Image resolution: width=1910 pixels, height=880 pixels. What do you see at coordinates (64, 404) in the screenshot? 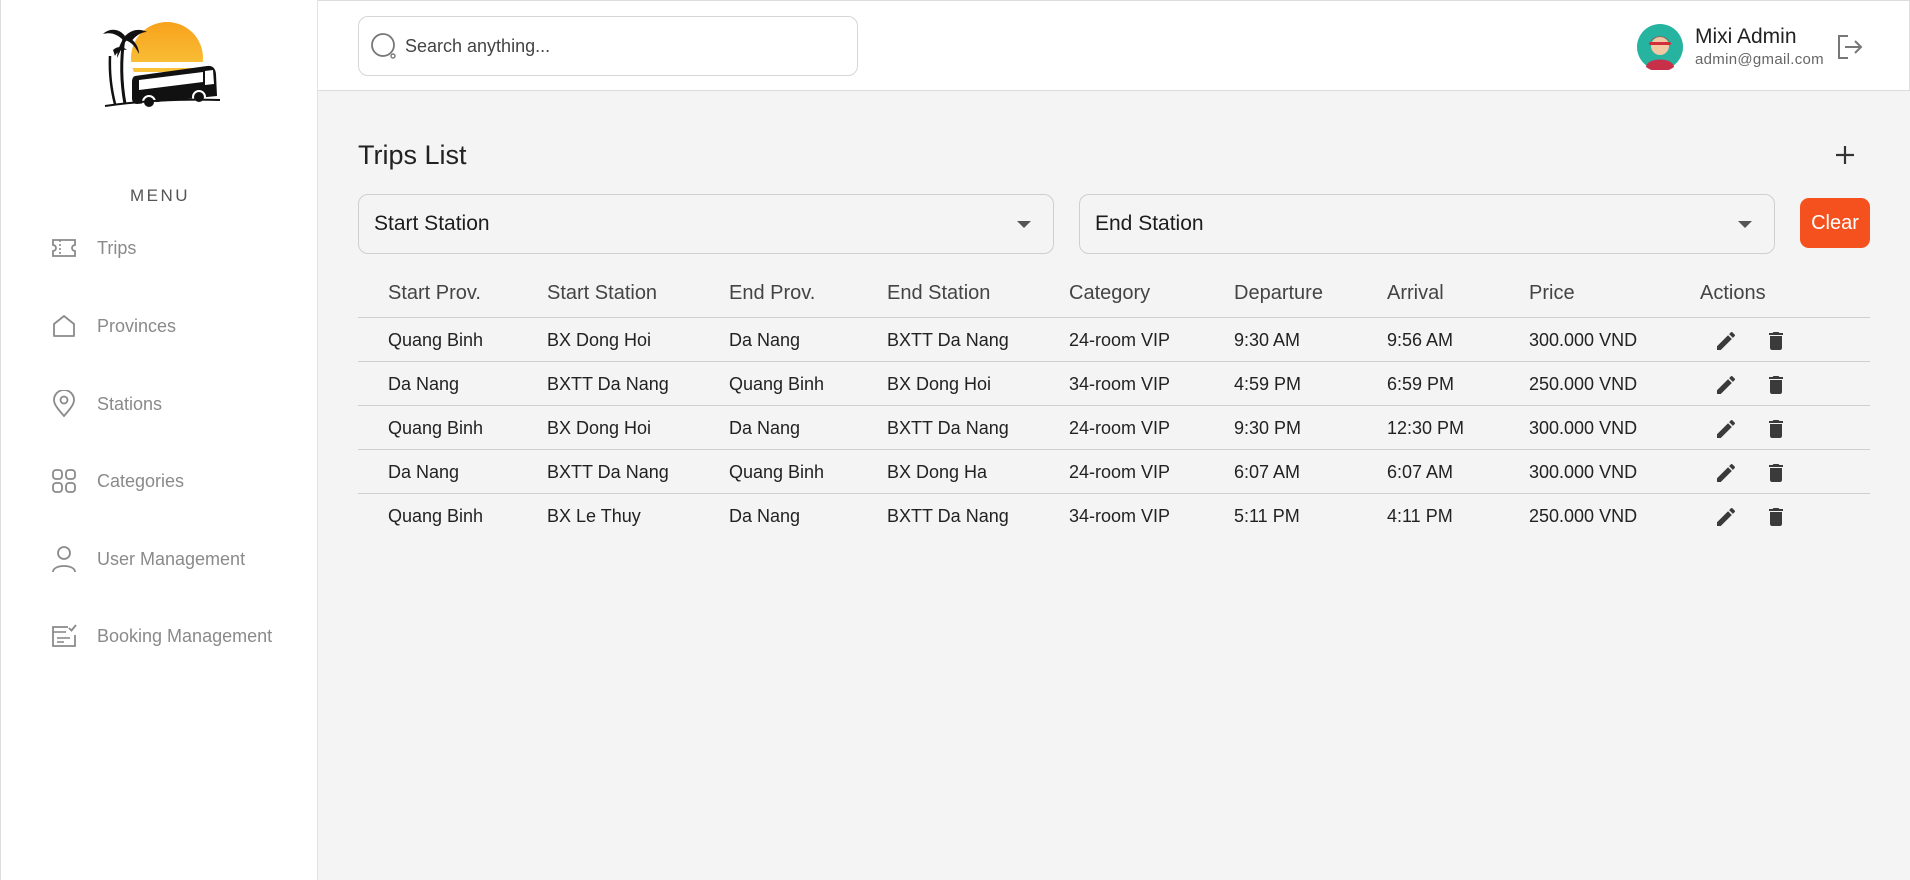
I see `location-pin-icon` at bounding box center [64, 404].